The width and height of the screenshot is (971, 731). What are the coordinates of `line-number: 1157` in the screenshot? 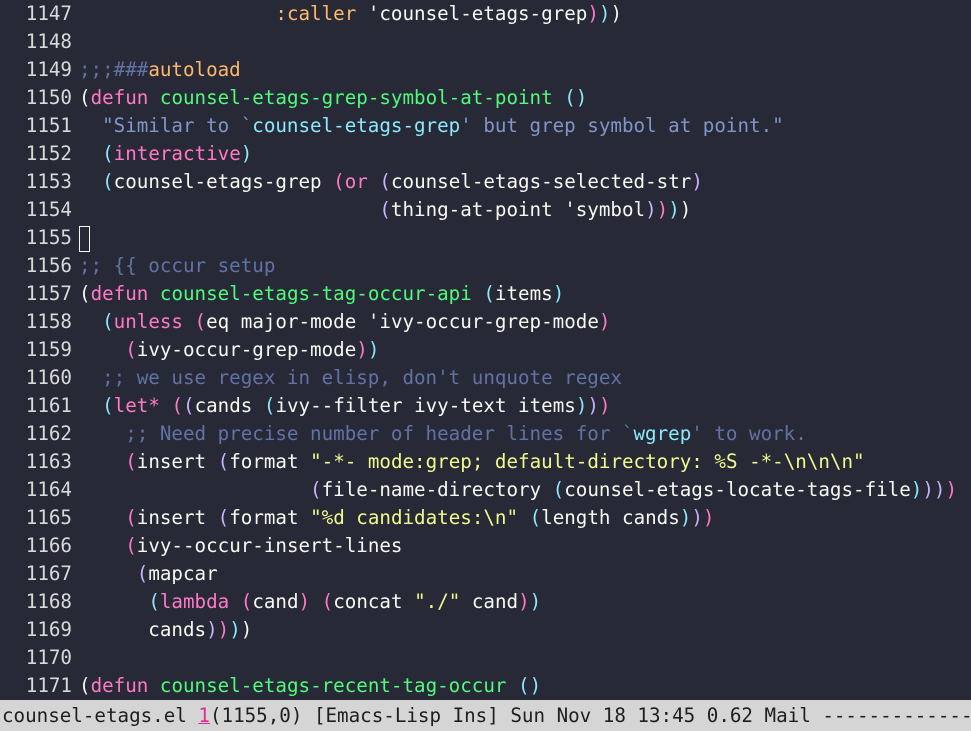 It's located at (48, 293).